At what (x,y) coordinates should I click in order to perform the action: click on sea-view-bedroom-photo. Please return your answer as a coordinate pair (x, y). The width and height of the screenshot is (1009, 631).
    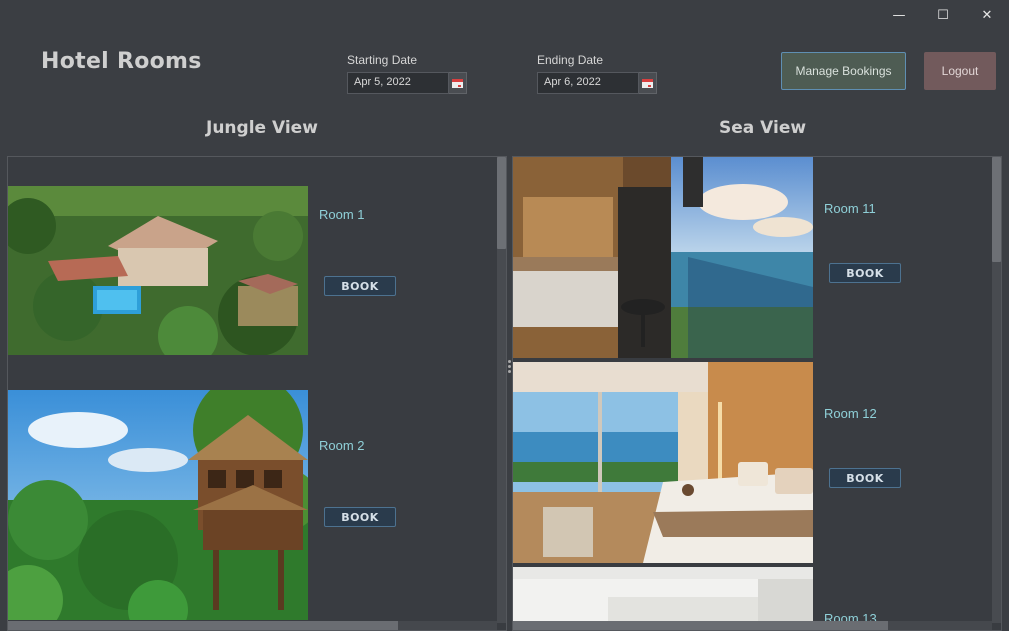
    Looking at the image, I should click on (663, 462).